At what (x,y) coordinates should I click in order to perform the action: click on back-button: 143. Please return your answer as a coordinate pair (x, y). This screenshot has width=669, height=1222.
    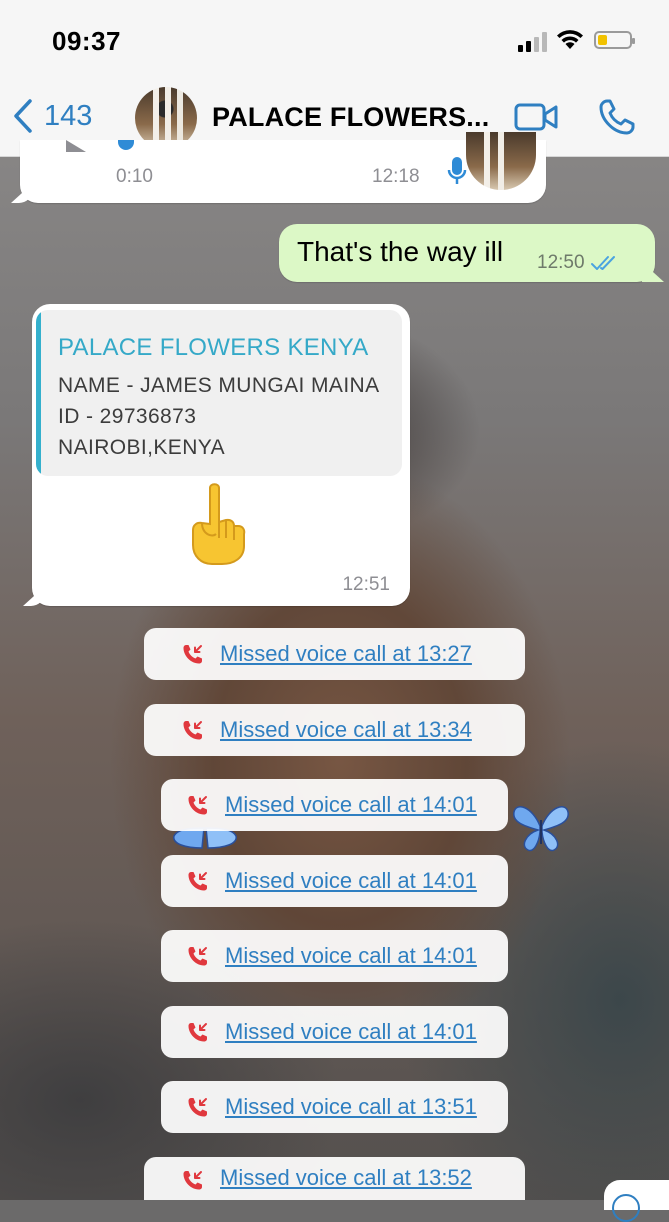
    Looking at the image, I should click on (52, 116).